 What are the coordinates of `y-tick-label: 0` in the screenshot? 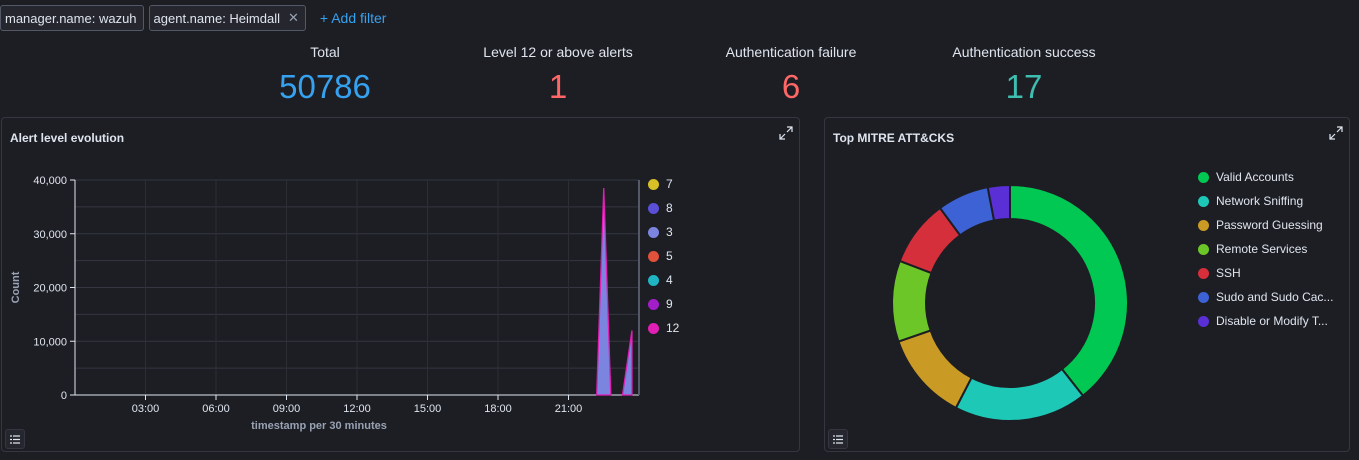 It's located at (64, 396).